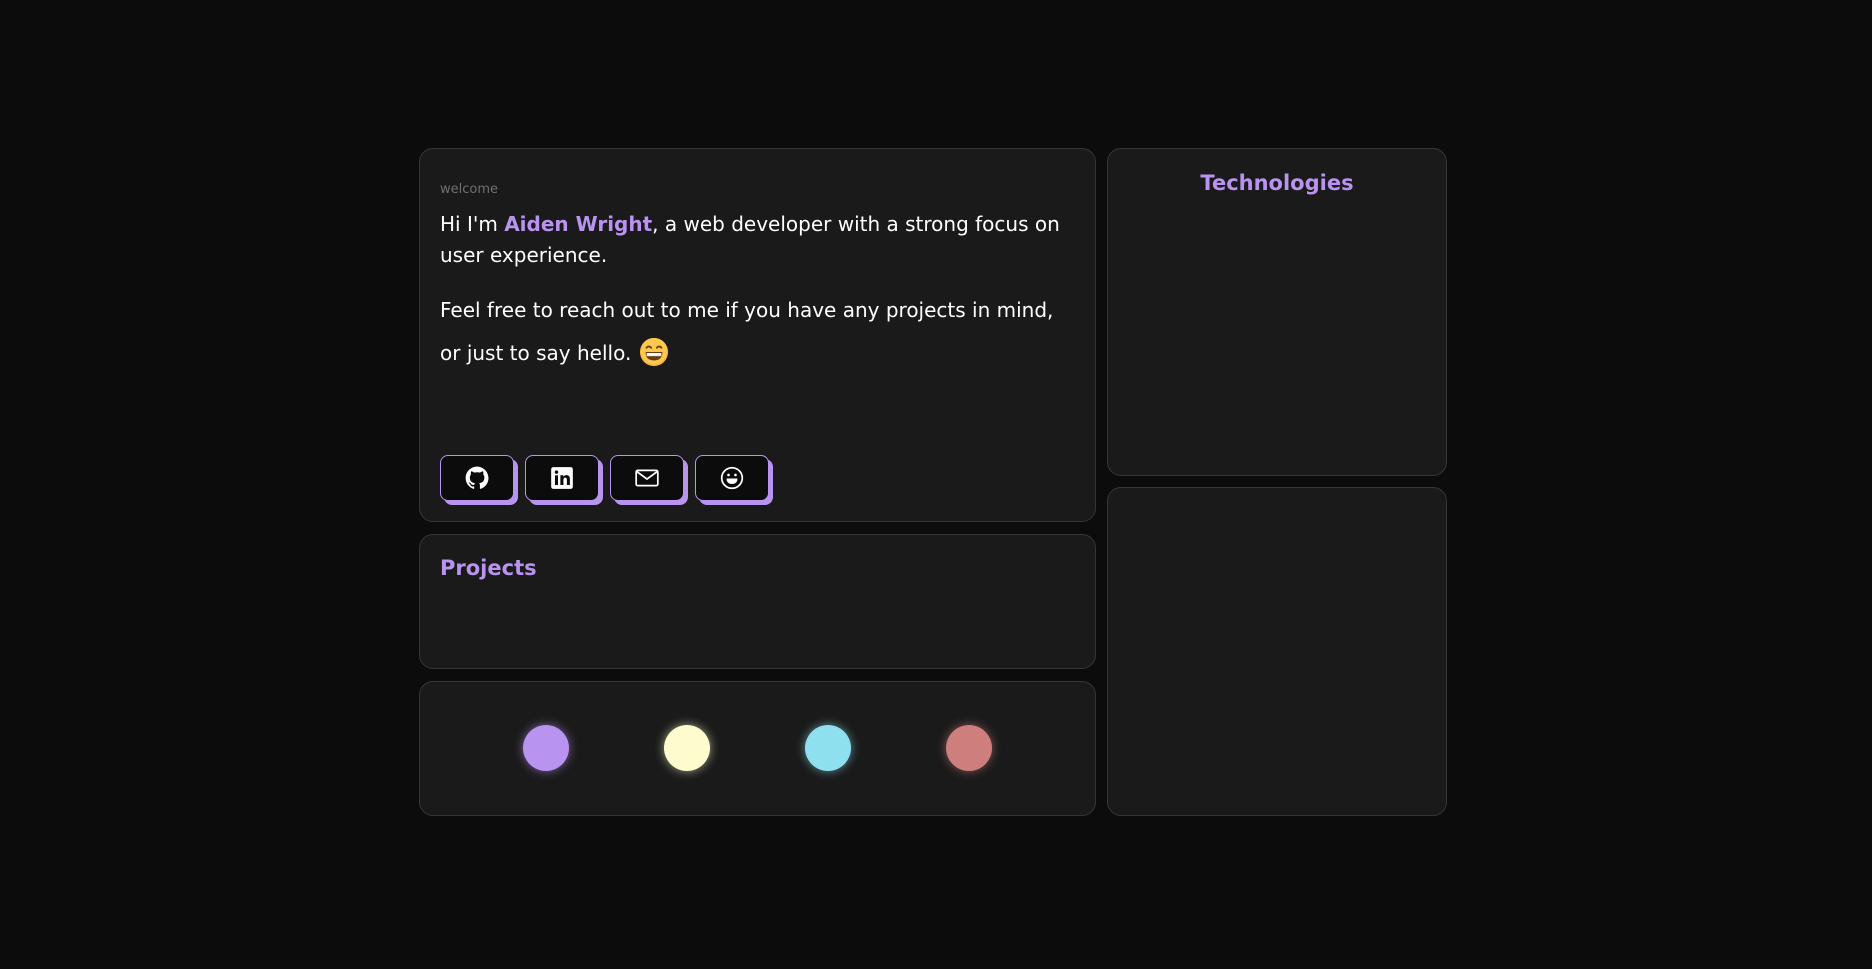 The width and height of the screenshot is (1872, 969). Describe the element at coordinates (1277, 312) in the screenshot. I see `technologies-card: Technologies` at that location.